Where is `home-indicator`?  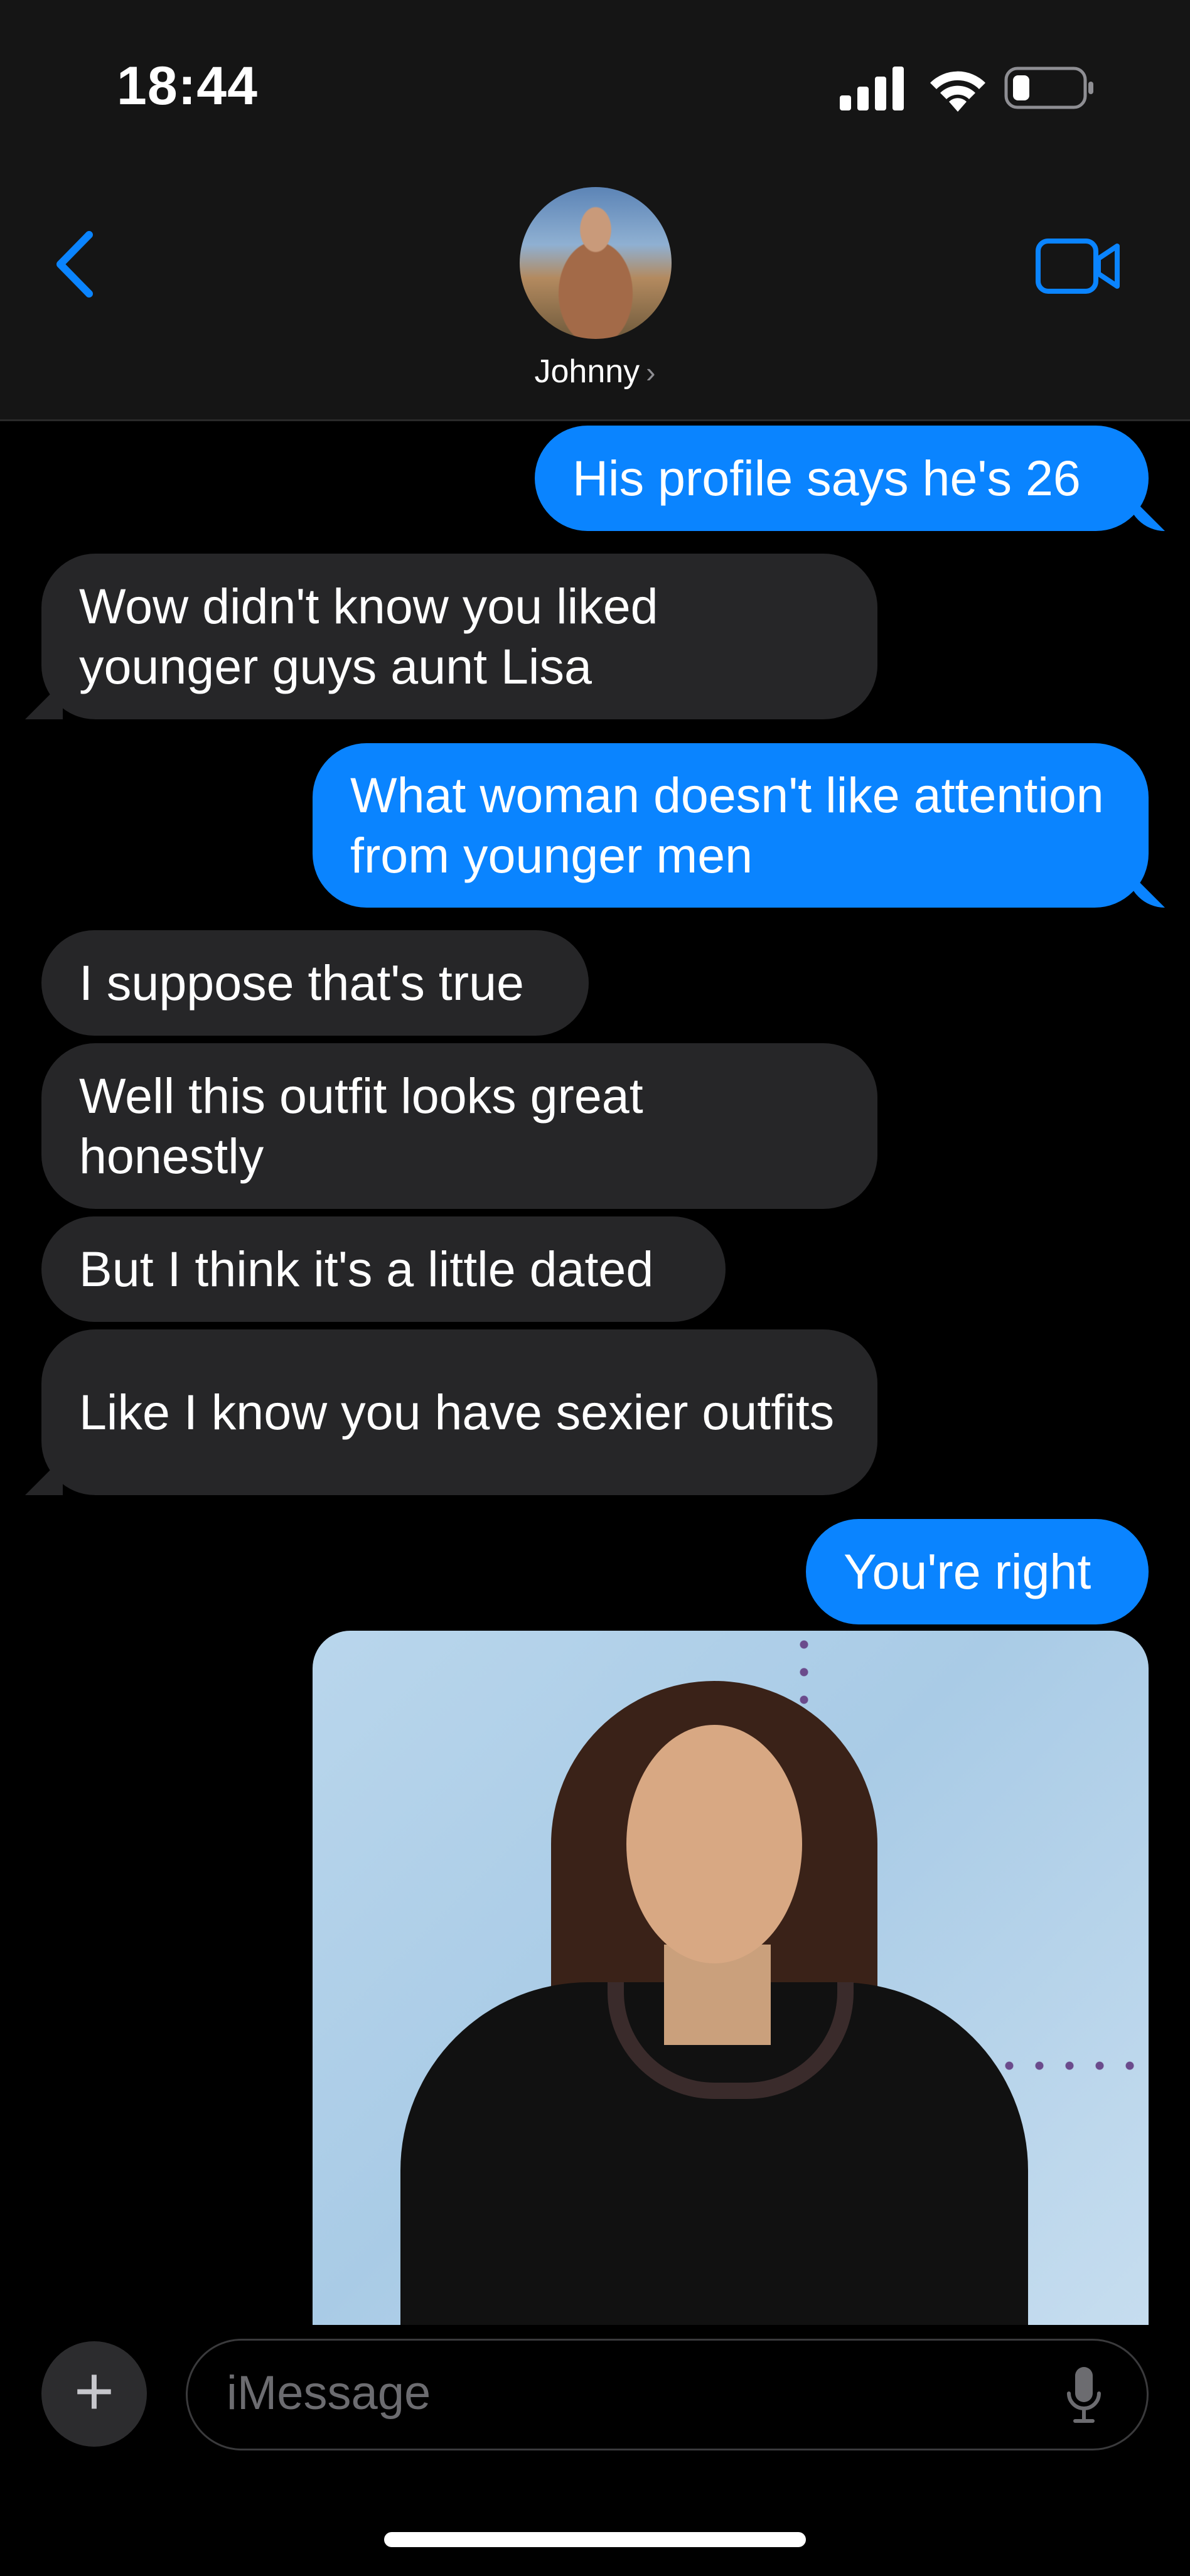
home-indicator is located at coordinates (595, 2539).